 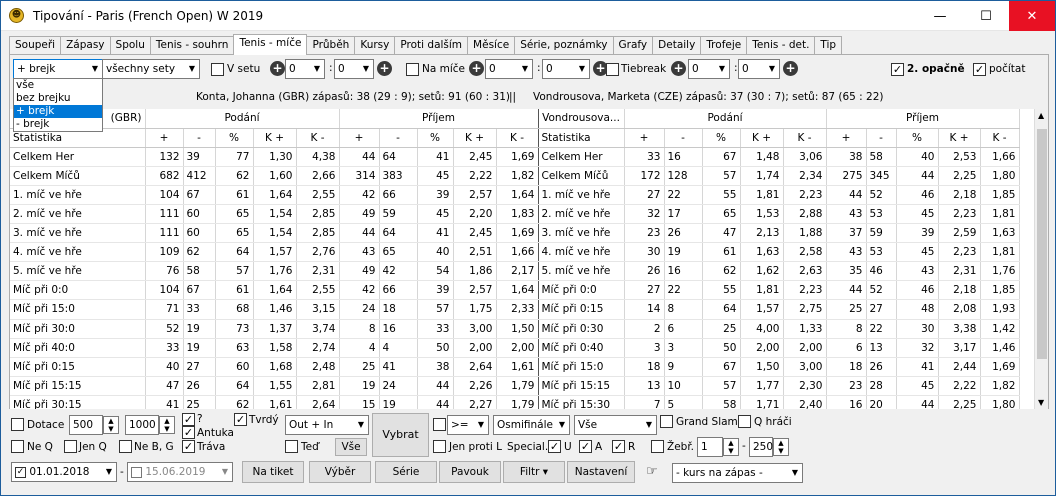 I want to click on antuka-checkbox: ✓, so click(x=188, y=432).